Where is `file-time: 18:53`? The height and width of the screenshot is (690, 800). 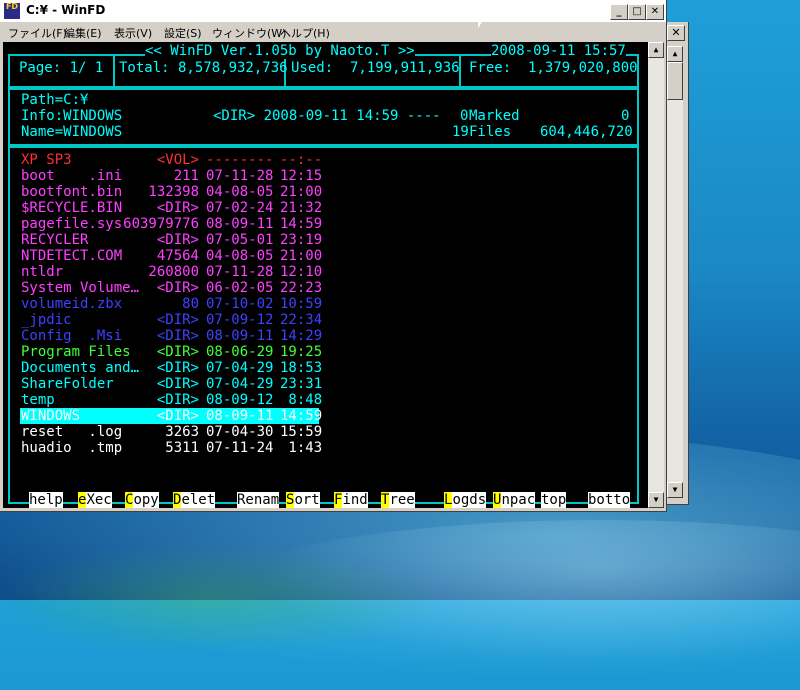
file-time: 18:53 is located at coordinates (301, 368).